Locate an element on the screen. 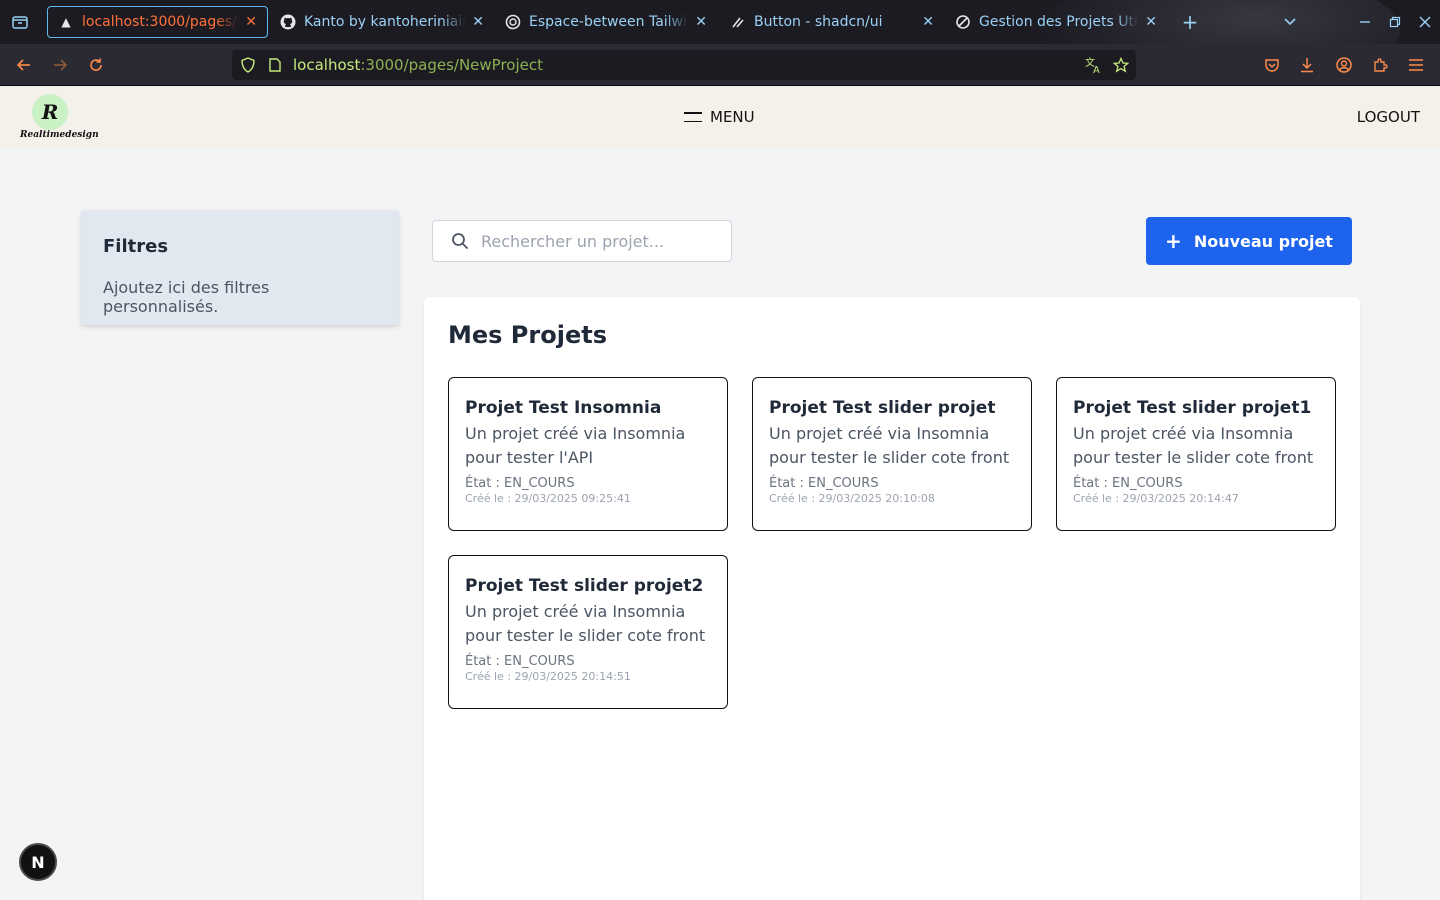 The image size is (1440, 900). logo: R Realtimedesign is located at coordinates (59, 119).